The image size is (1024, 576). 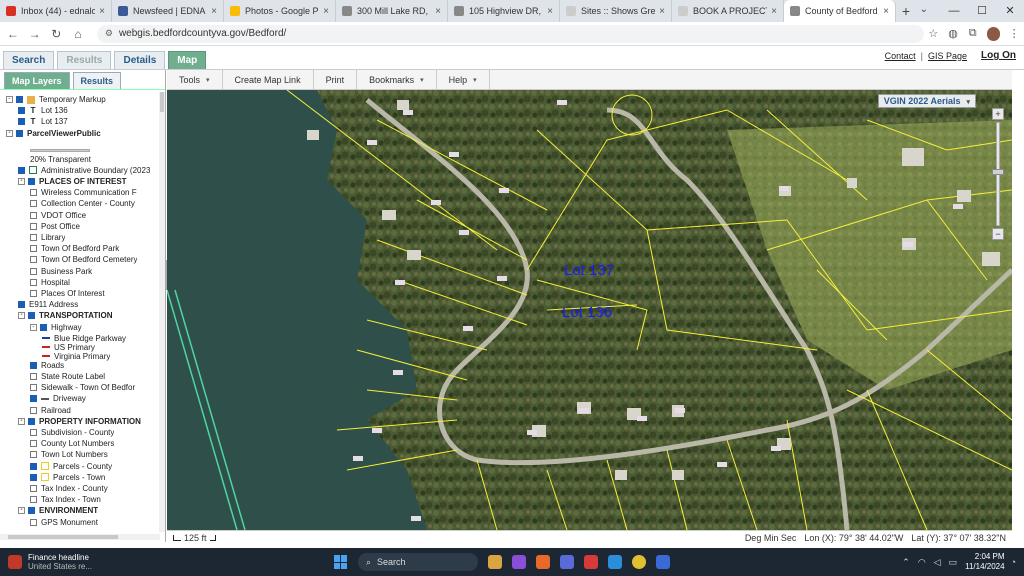 What do you see at coordinates (504, 11) in the screenshot?
I see `browser-tab: 105 Highview DR, Moneta ×` at bounding box center [504, 11].